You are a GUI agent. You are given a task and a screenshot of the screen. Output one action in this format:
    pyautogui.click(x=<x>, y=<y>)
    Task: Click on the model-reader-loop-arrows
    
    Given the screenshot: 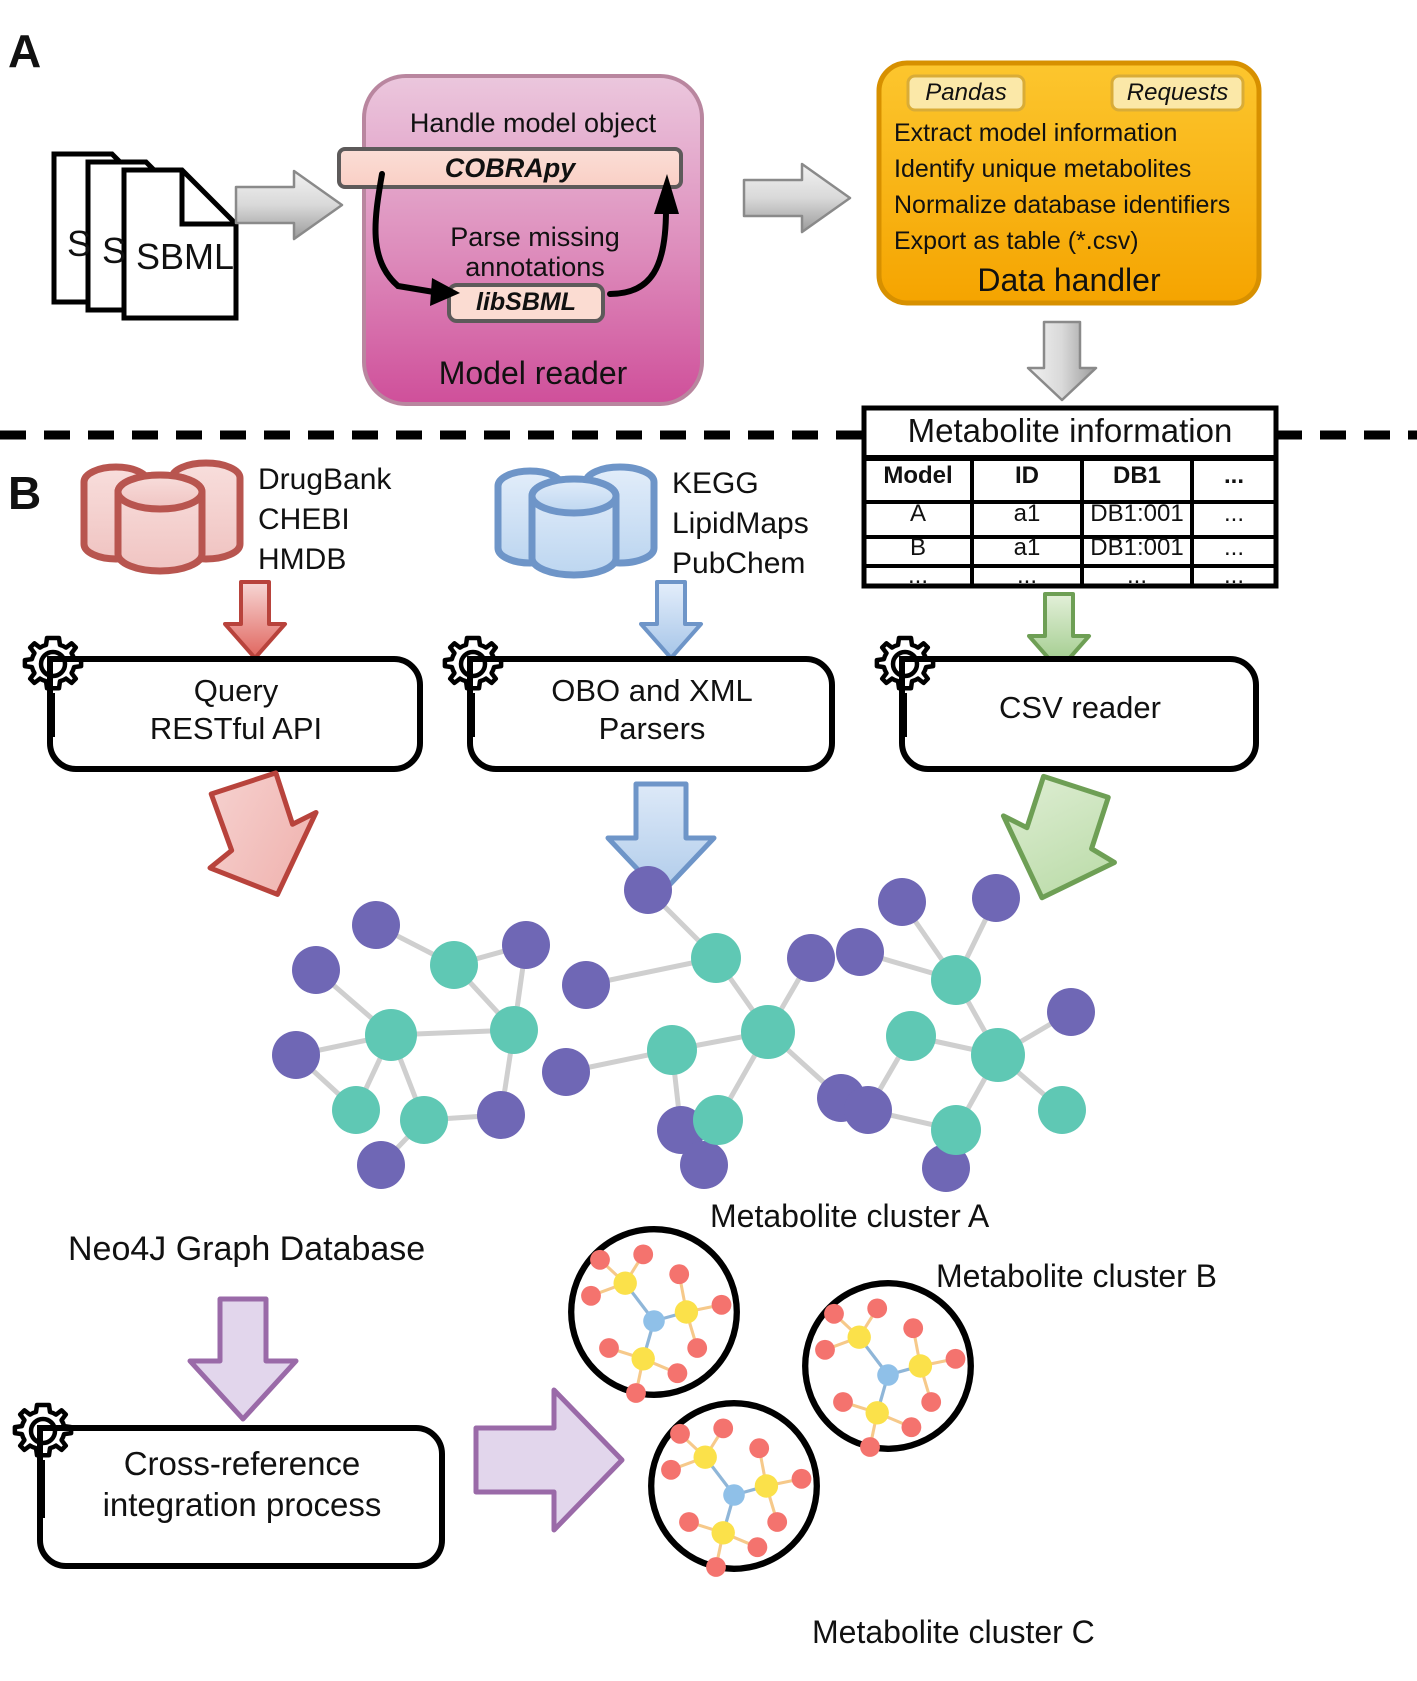 What is the action you would take?
    pyautogui.click(x=530, y=250)
    